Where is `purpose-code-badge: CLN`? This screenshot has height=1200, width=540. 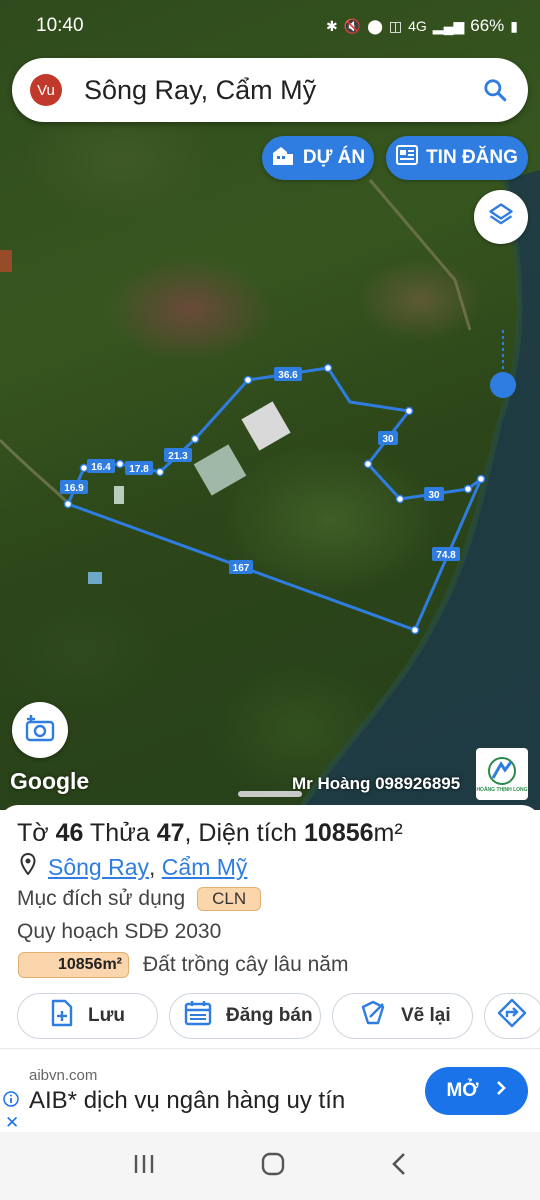 purpose-code-badge: CLN is located at coordinates (229, 899).